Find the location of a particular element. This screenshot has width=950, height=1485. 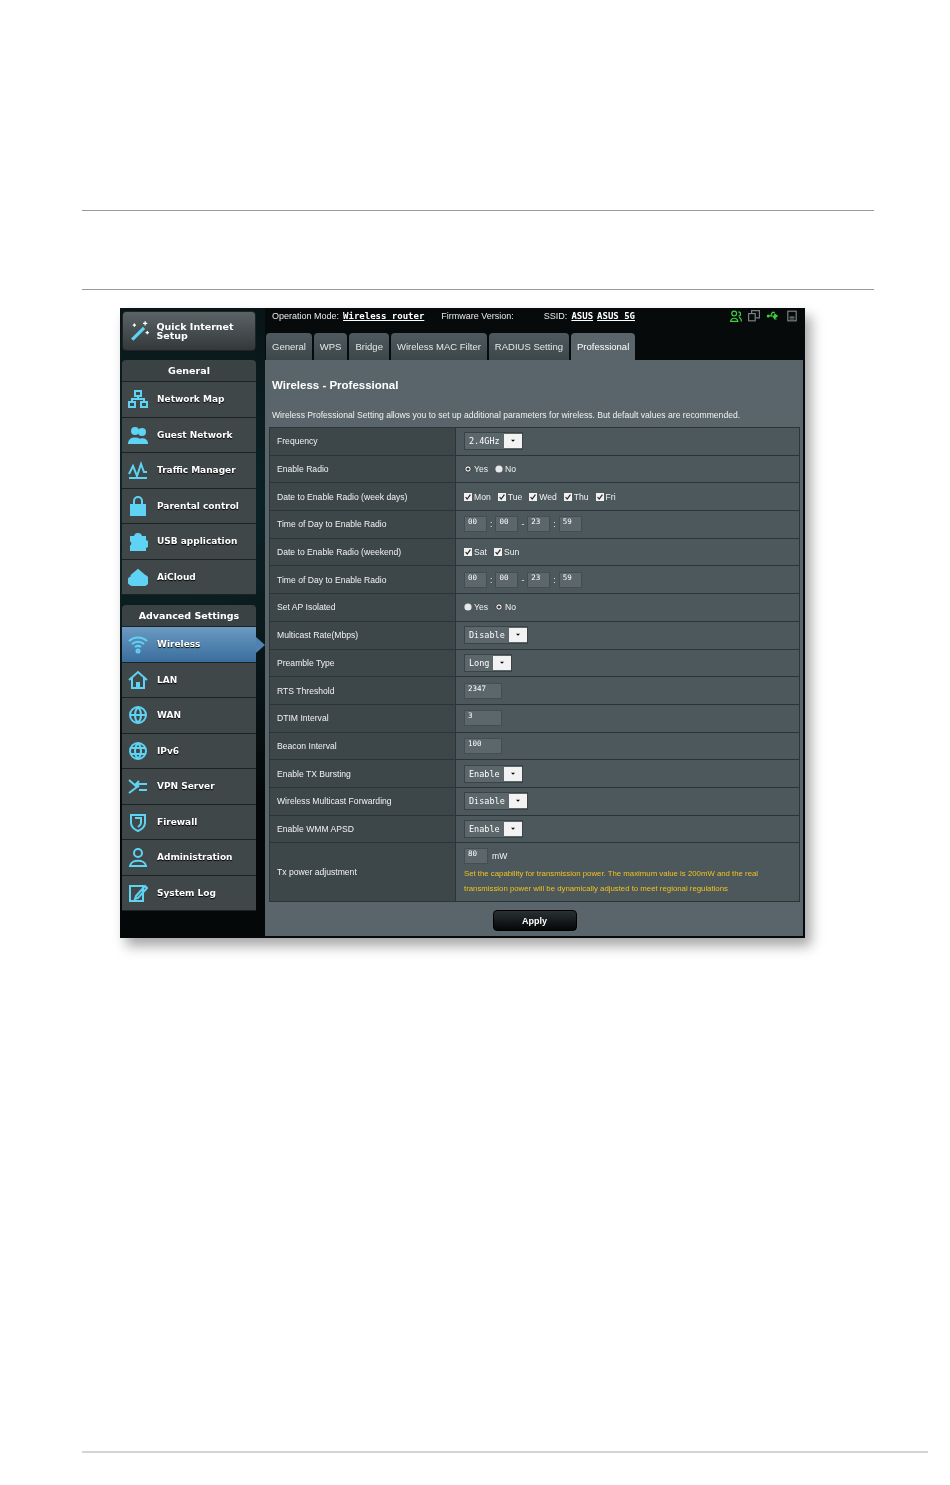

nav-item: Guest Network is located at coordinates (189, 435).